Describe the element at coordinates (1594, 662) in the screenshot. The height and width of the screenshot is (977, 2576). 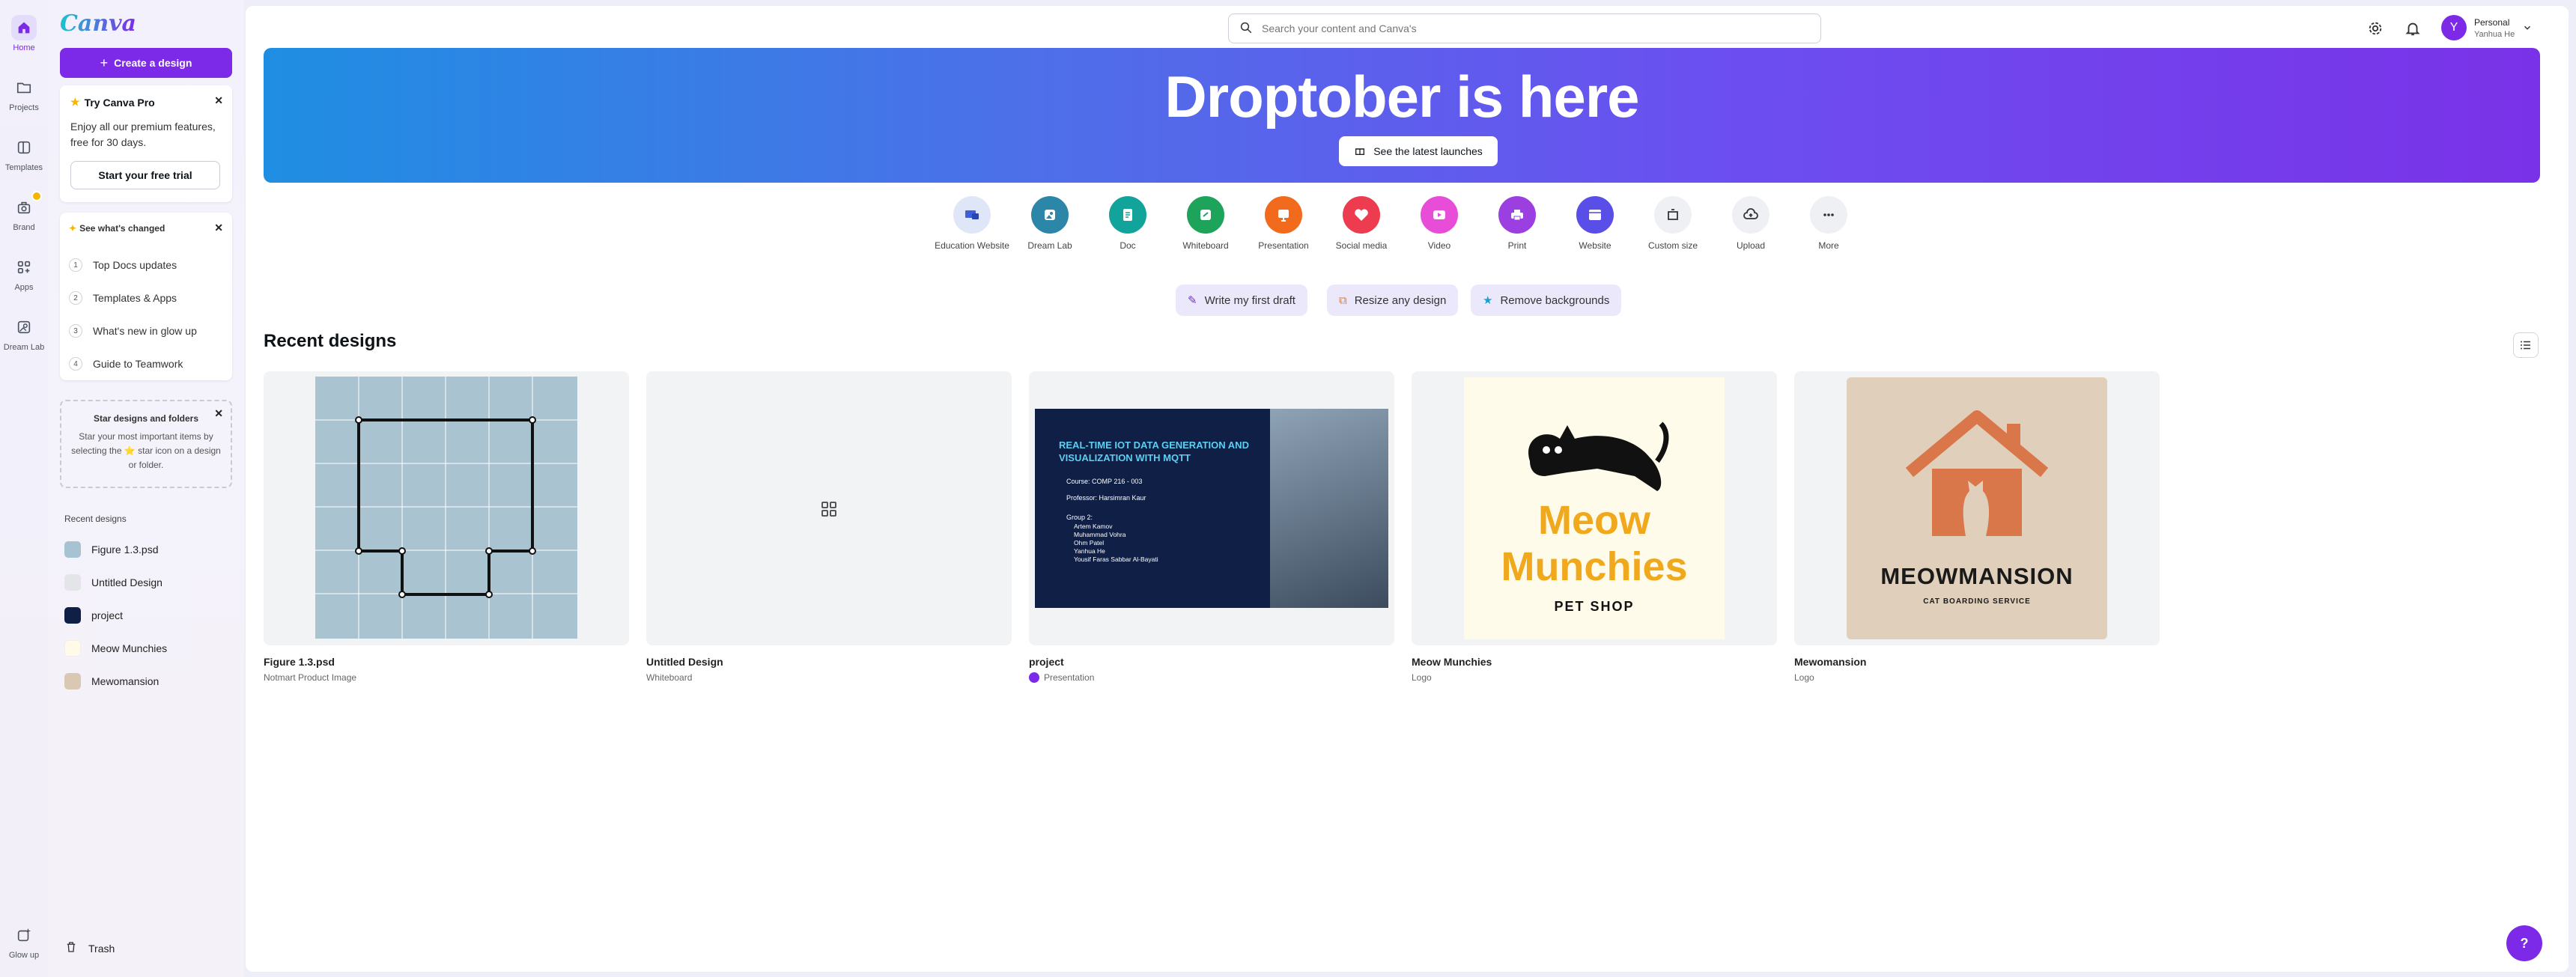
I see `design-name: Meow Munchies` at that location.